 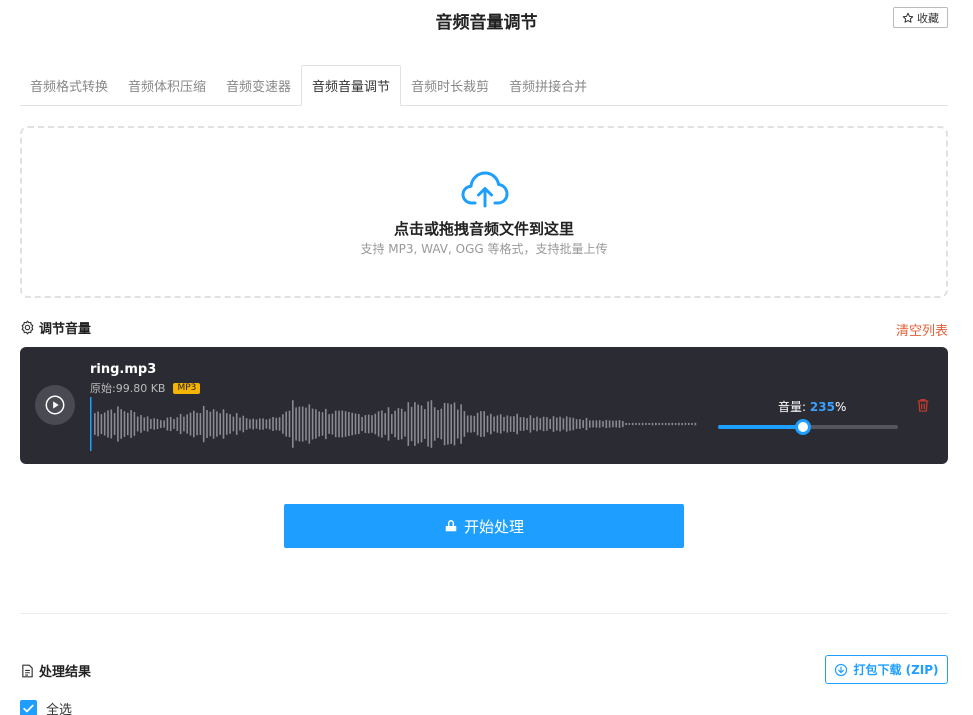 What do you see at coordinates (167, 85) in the screenshot?
I see `tab-compress: 音频体积压缩` at bounding box center [167, 85].